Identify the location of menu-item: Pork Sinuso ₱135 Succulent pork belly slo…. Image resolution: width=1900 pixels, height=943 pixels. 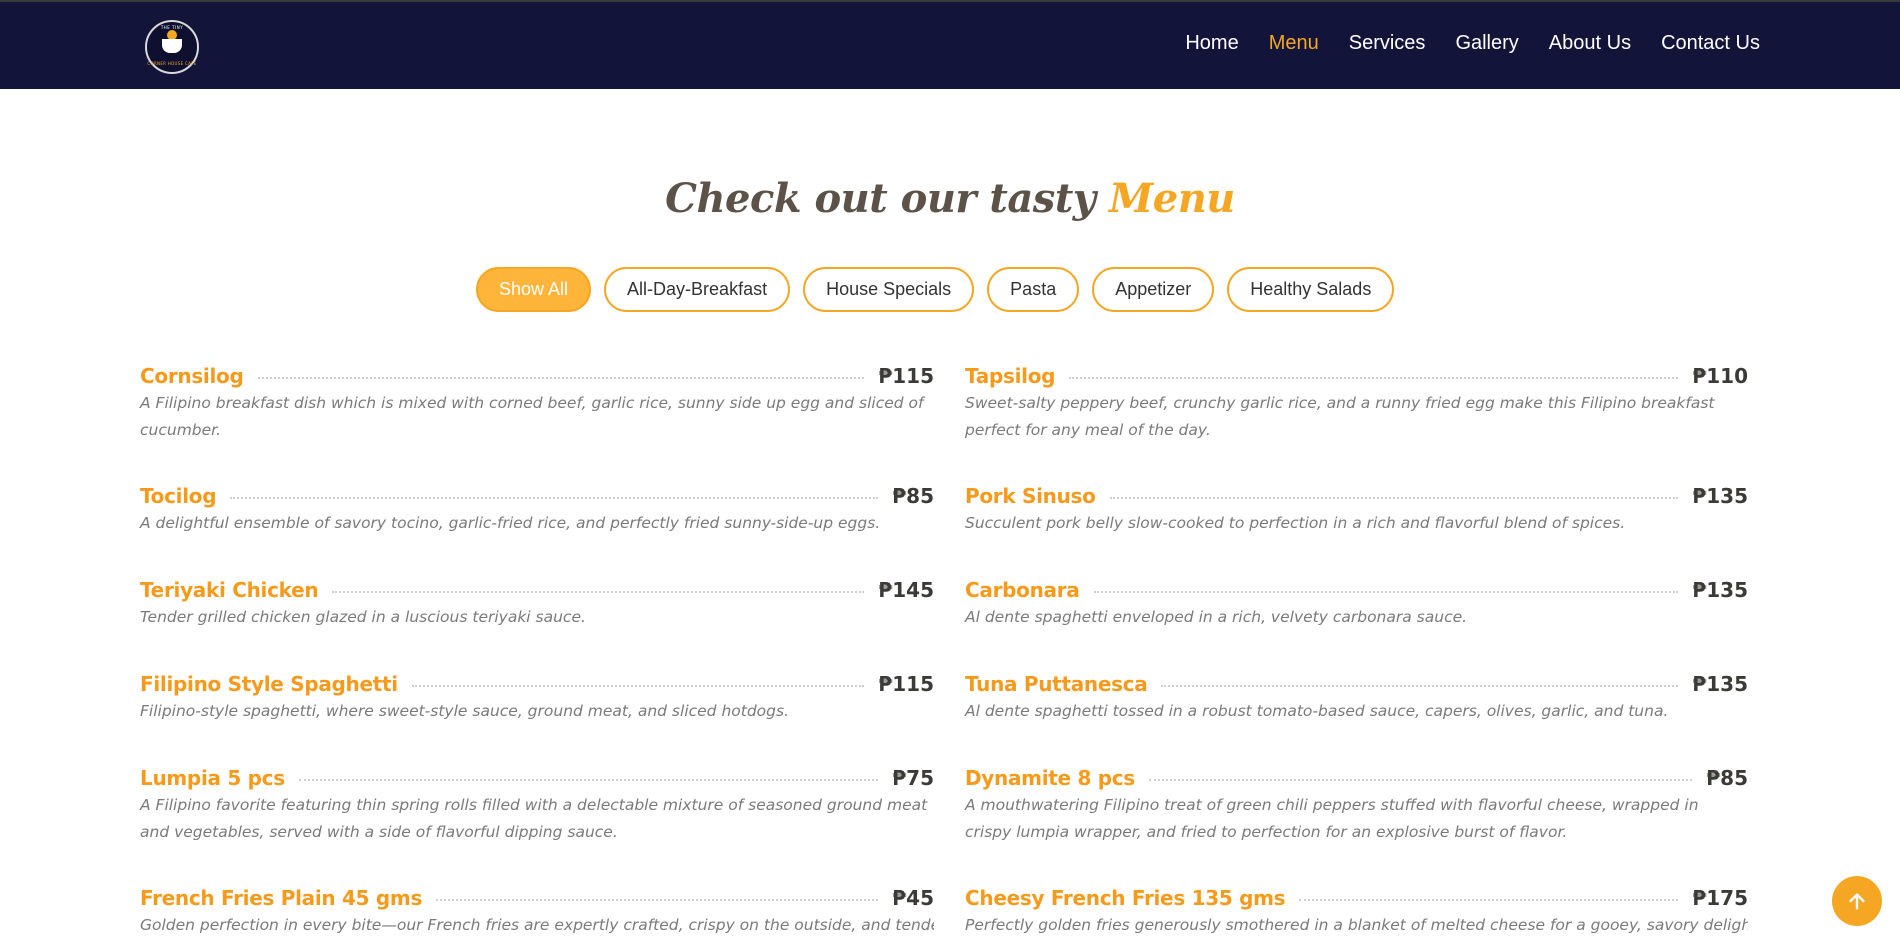
(1356, 529).